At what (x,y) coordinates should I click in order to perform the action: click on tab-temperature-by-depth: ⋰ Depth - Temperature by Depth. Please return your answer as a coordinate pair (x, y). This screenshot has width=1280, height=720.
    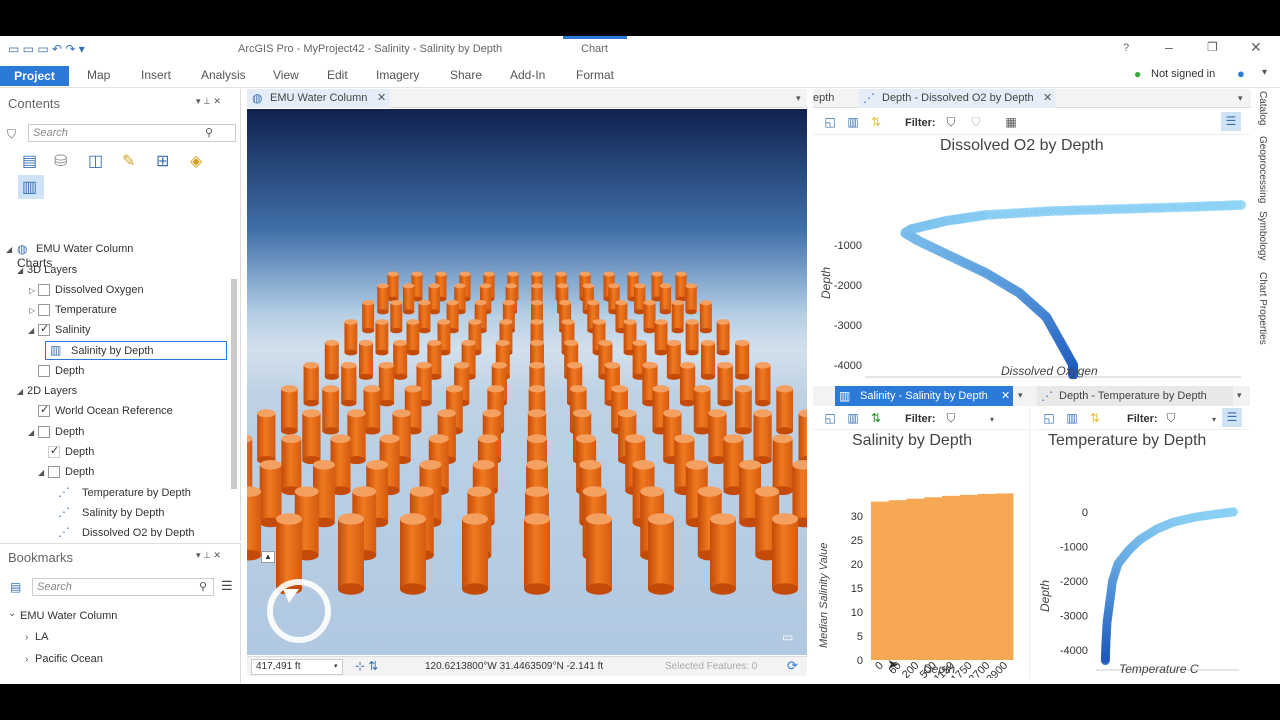
    Looking at the image, I should click on (1135, 396).